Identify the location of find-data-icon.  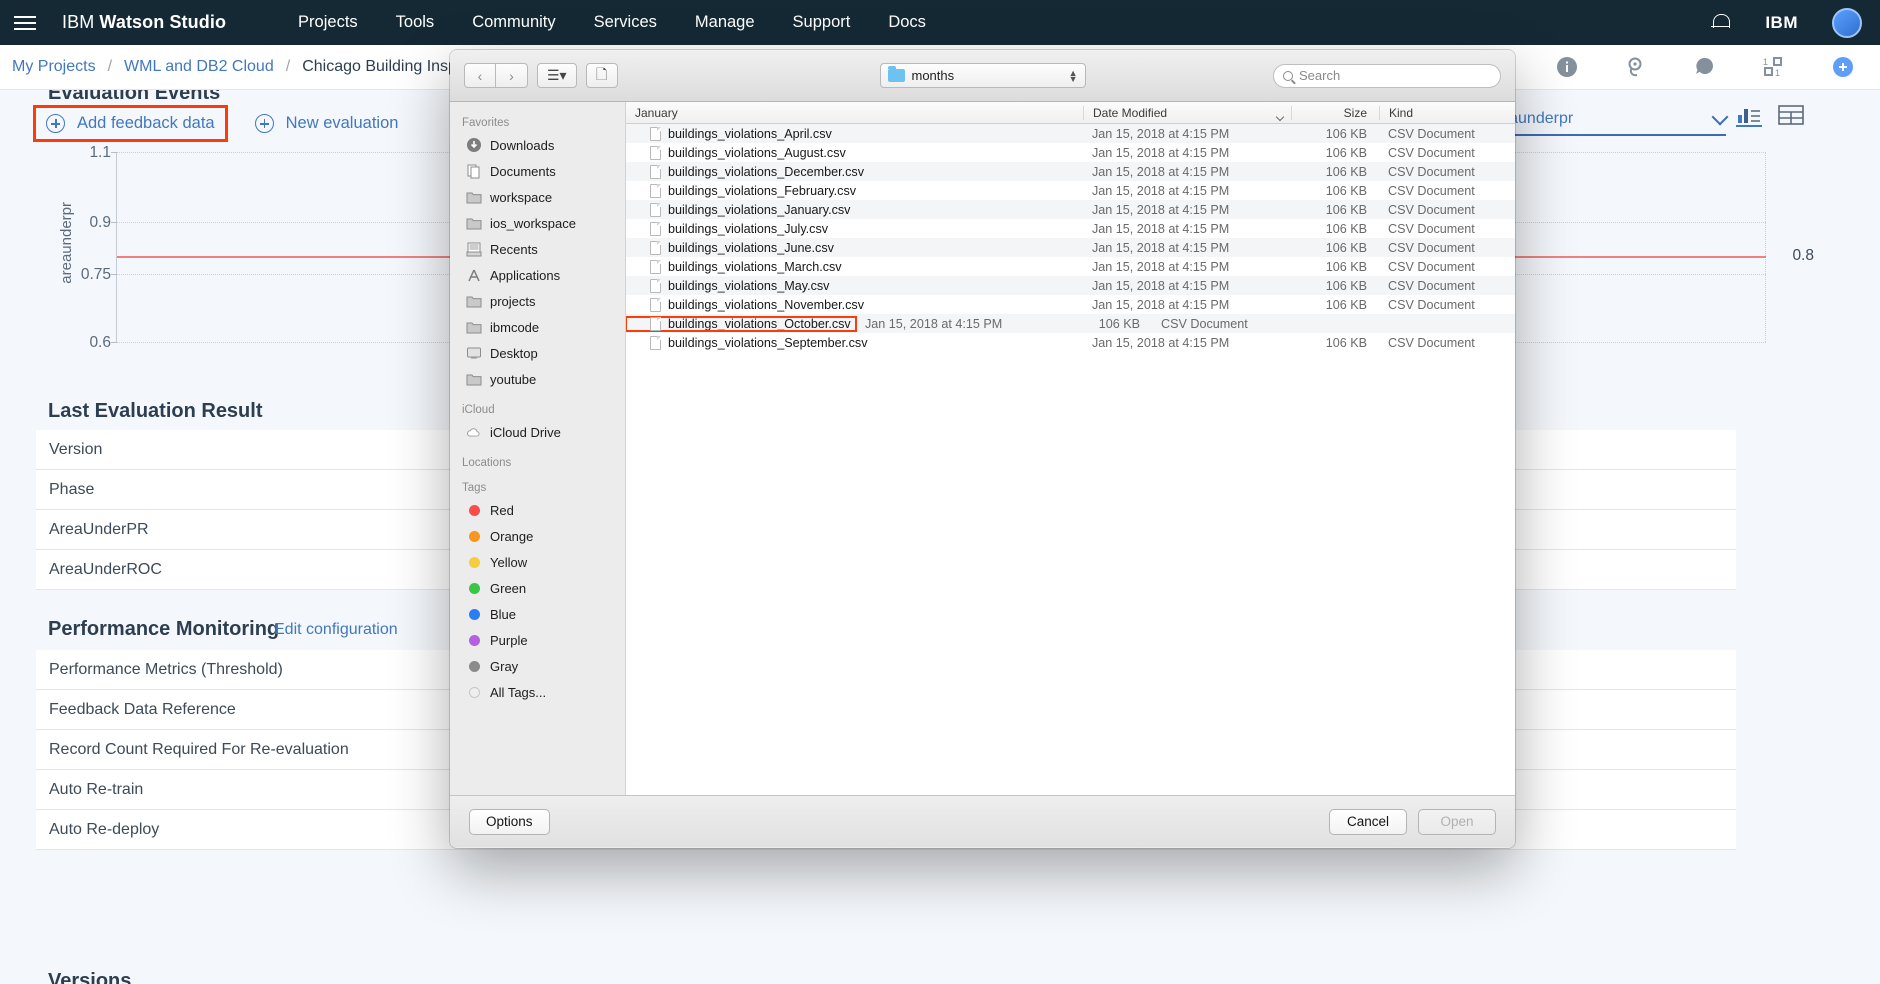
(1636, 67).